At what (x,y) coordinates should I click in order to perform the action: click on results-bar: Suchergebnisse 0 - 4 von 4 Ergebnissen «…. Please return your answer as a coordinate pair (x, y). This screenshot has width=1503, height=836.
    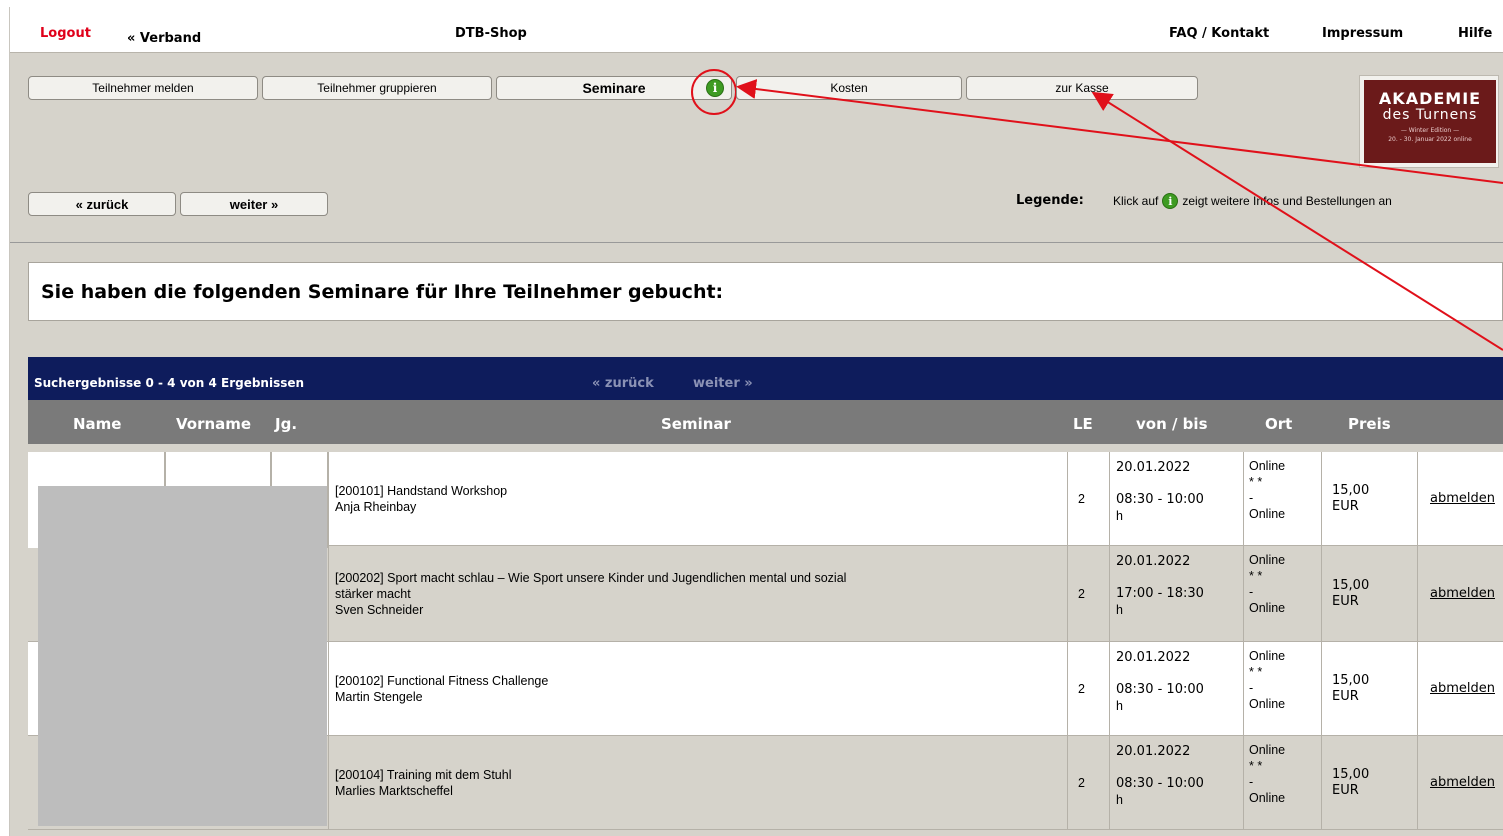
    Looking at the image, I should click on (765, 378).